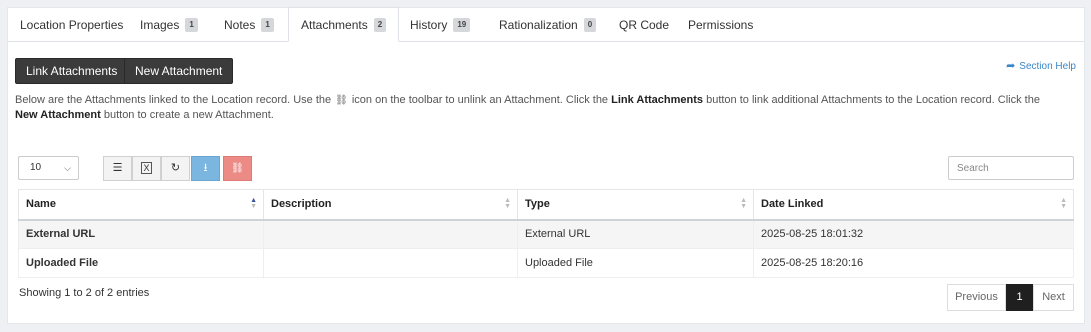 This screenshot has width=1091, height=332. I want to click on column-header-name: Name ▲ ▼, so click(141, 205).